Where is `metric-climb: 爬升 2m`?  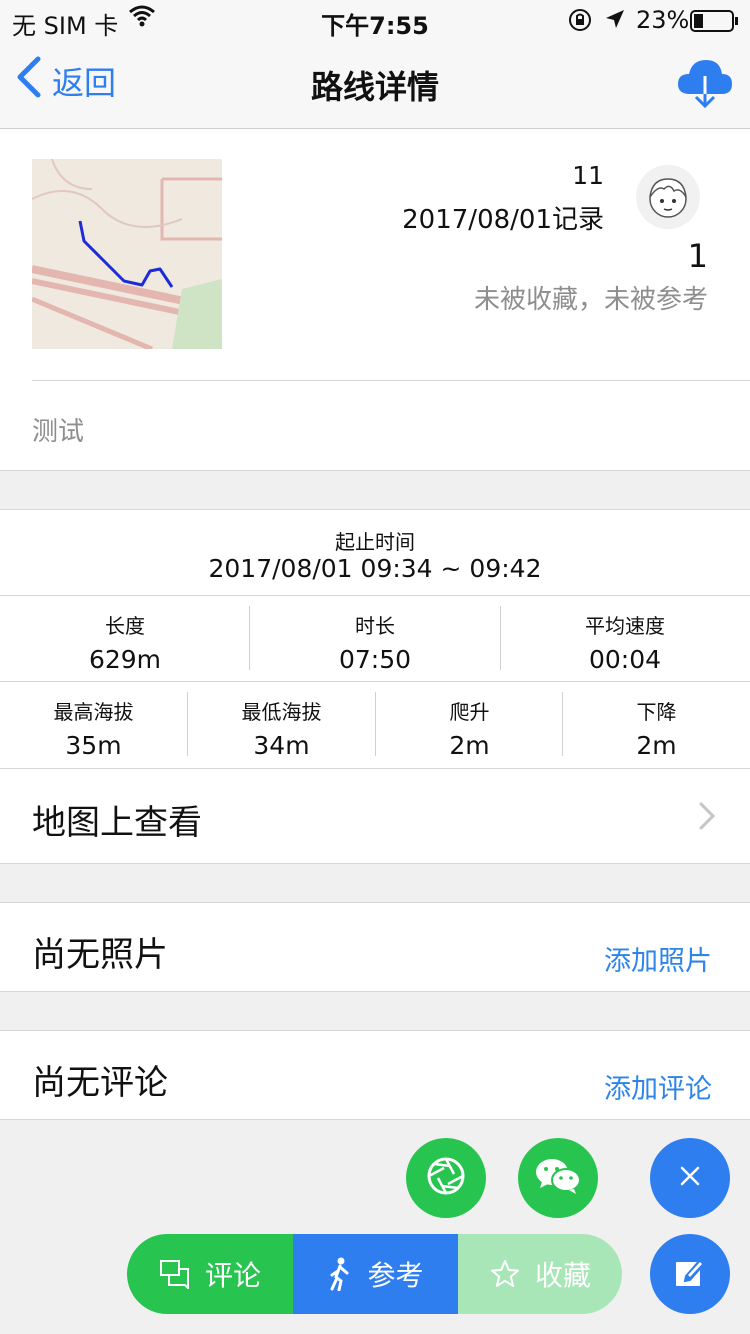
metric-climb: 爬升 2m is located at coordinates (469, 728).